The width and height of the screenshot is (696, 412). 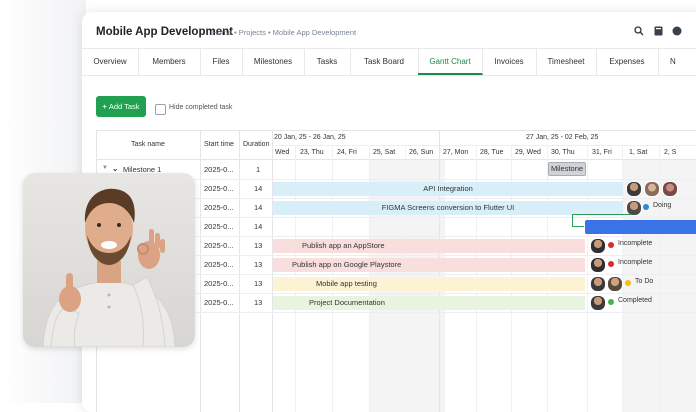 What do you see at coordinates (273, 62) in the screenshot?
I see `tab-milestones: Milestones` at bounding box center [273, 62].